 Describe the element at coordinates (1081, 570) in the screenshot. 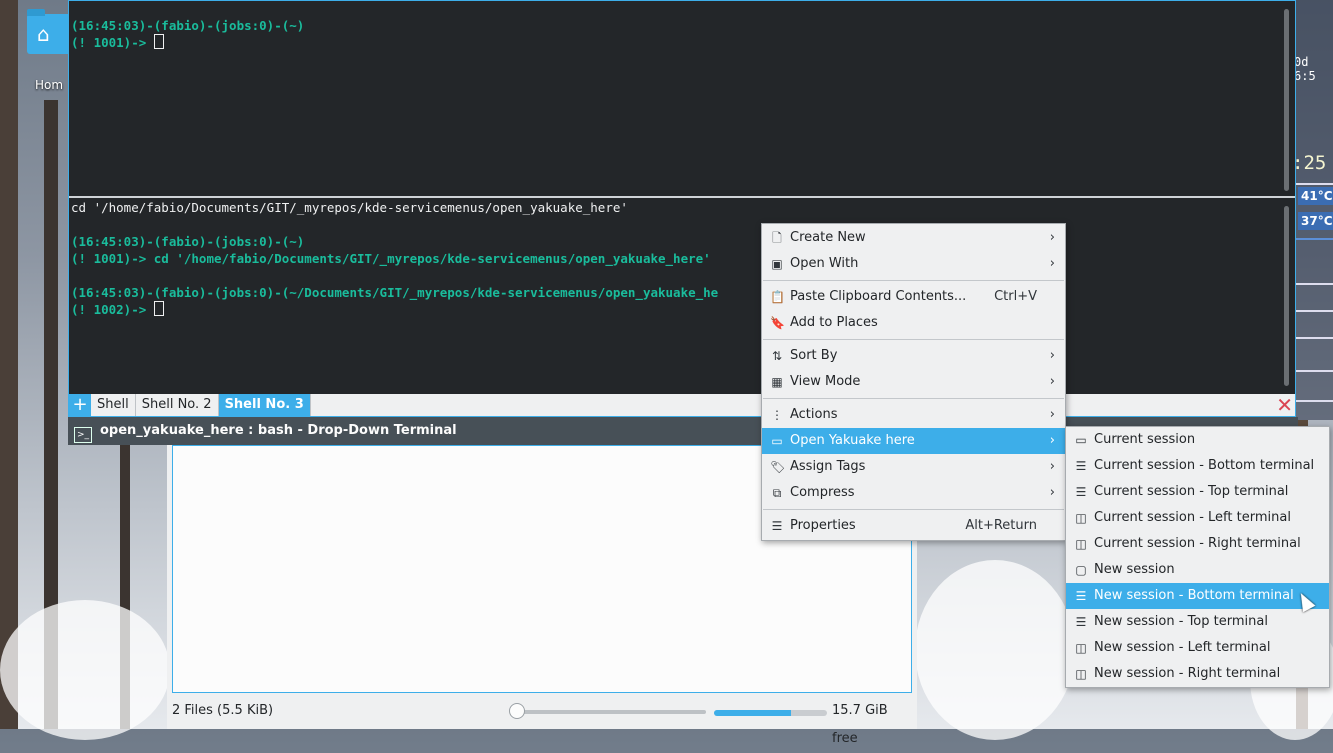

I see `new-session-icon: ▢` at that location.